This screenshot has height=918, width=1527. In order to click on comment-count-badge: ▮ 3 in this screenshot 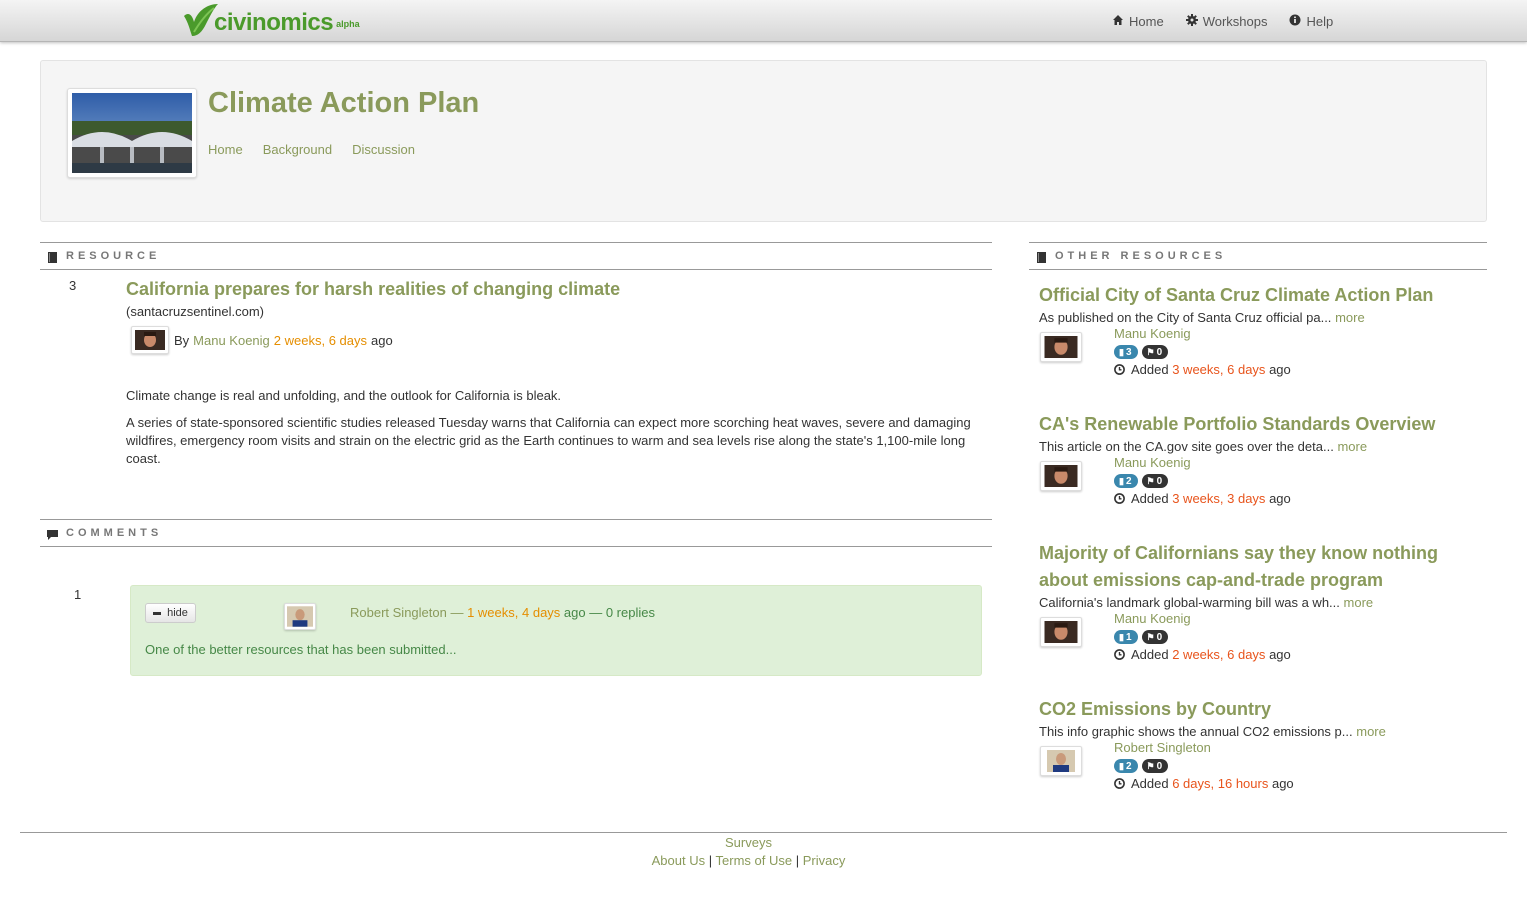, I will do `click(1126, 352)`.